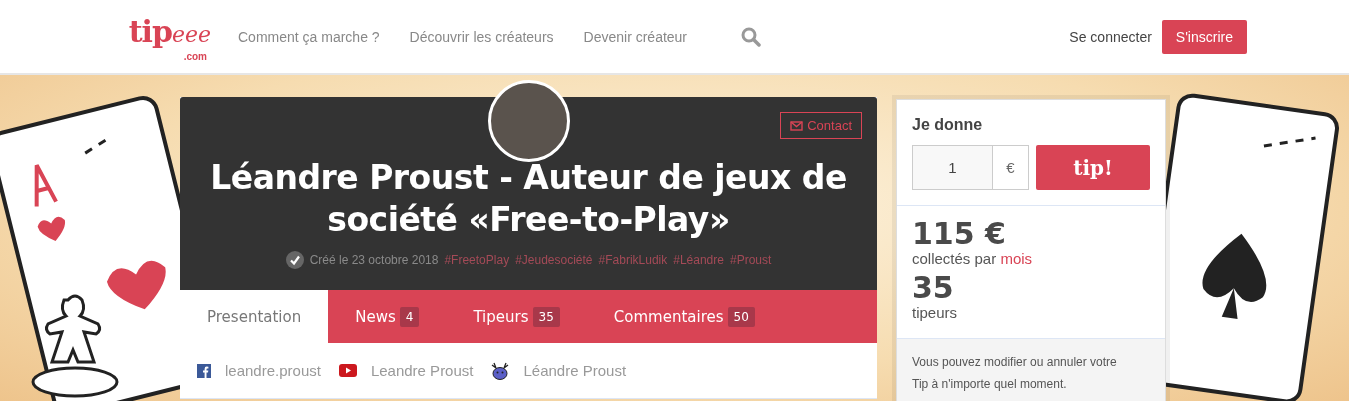 This screenshot has width=1349, height=401. I want to click on creator-title: Léandre Proust - Auteur de jeux de société «Free-to-Play», so click(528, 199).